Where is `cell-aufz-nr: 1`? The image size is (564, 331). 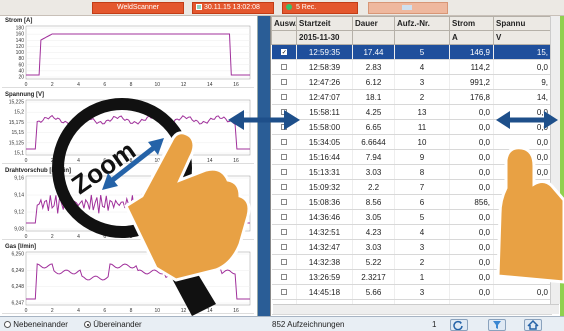 cell-aufz-nr: 1 is located at coordinates (422, 277).